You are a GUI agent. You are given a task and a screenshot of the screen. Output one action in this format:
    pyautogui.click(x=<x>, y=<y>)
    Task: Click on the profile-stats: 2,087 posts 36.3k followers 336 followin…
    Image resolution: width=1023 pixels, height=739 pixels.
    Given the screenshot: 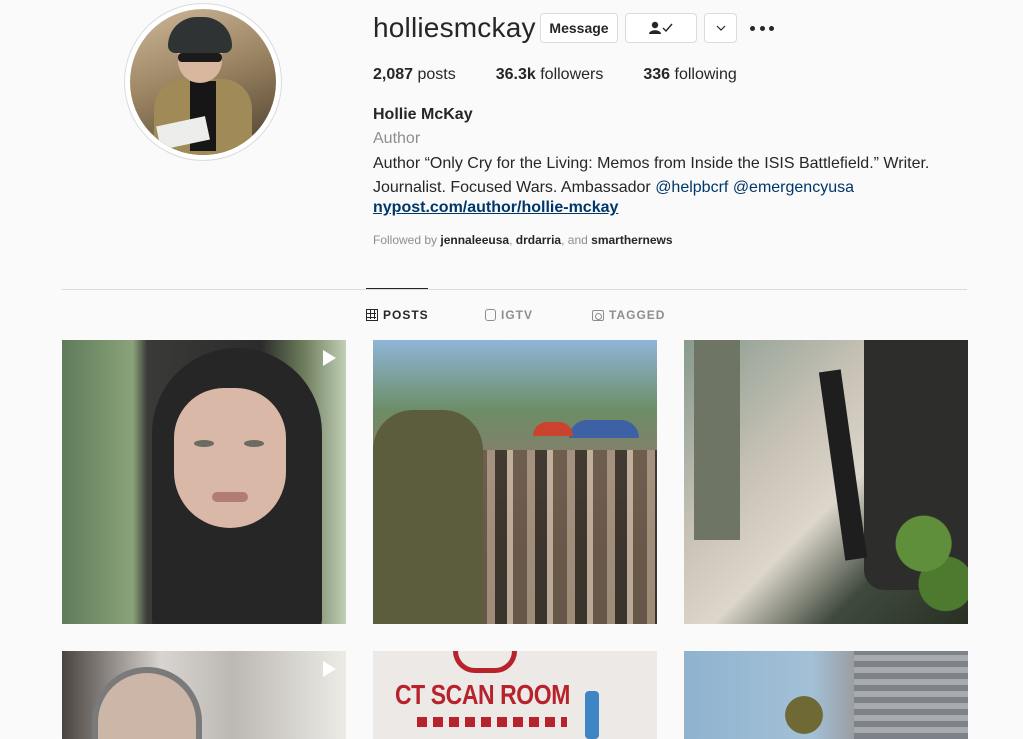 What is the action you would take?
    pyautogui.click(x=575, y=75)
    